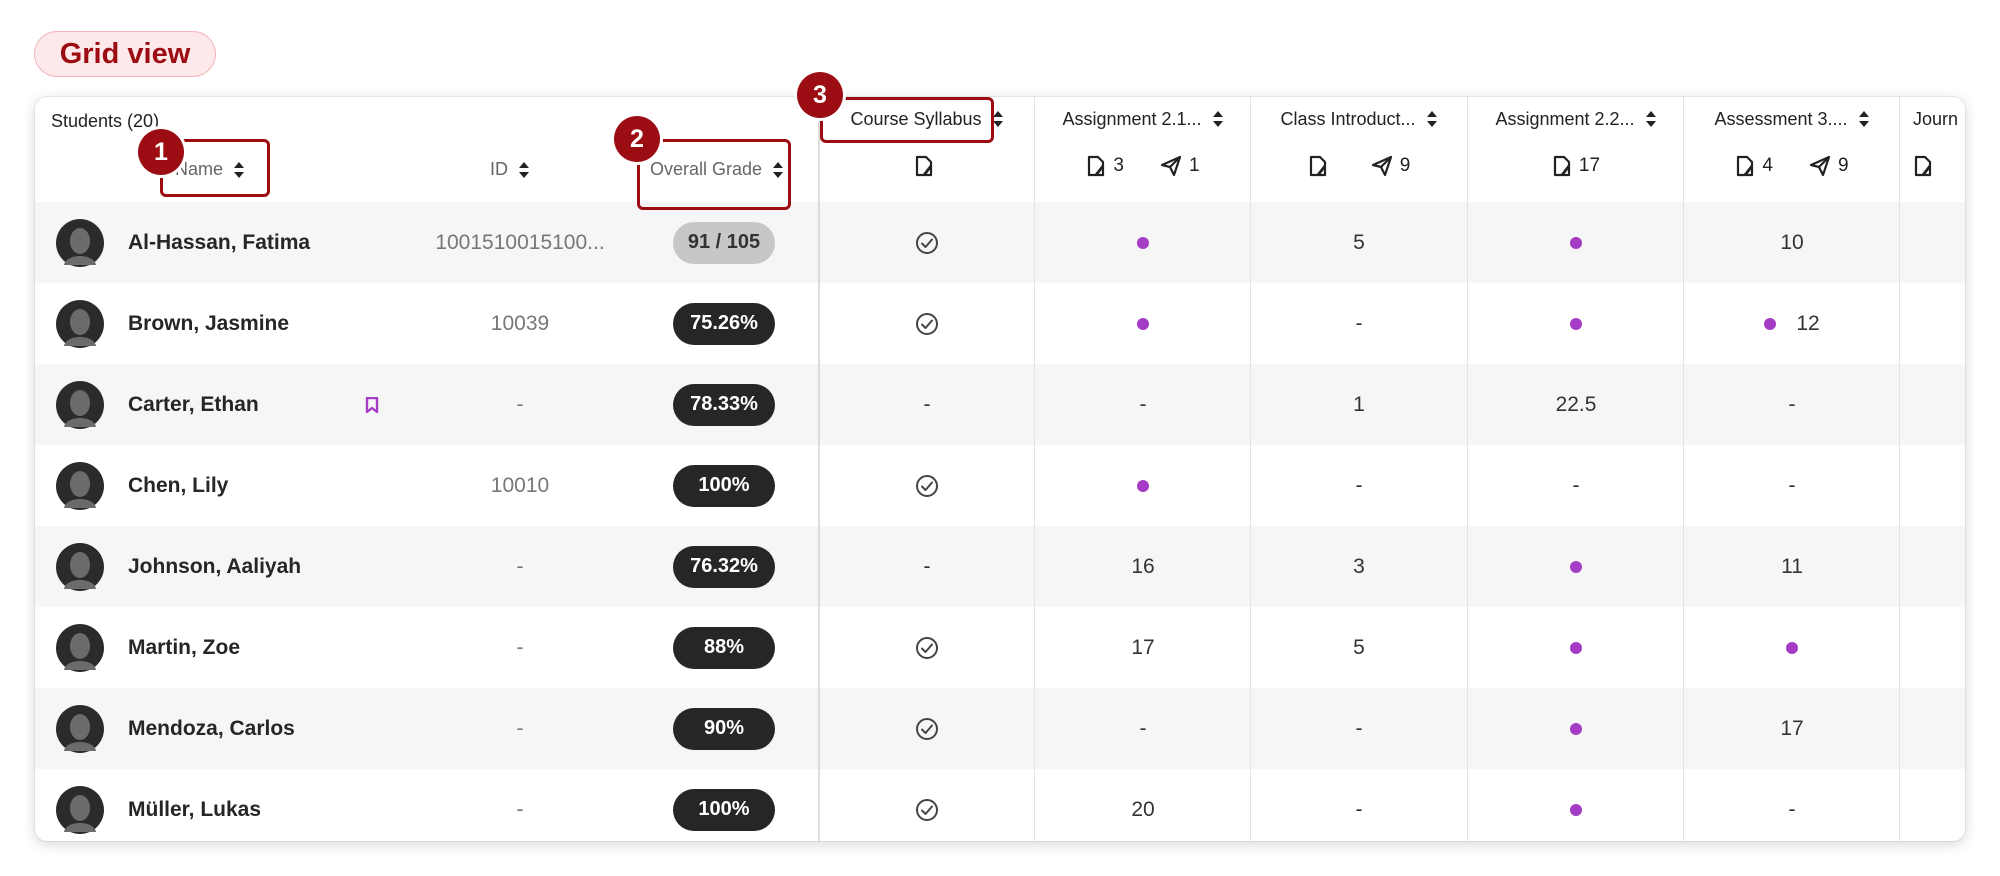 Image resolution: width=2000 pixels, height=876 pixels. I want to click on grade-cell: 12, so click(1792, 323).